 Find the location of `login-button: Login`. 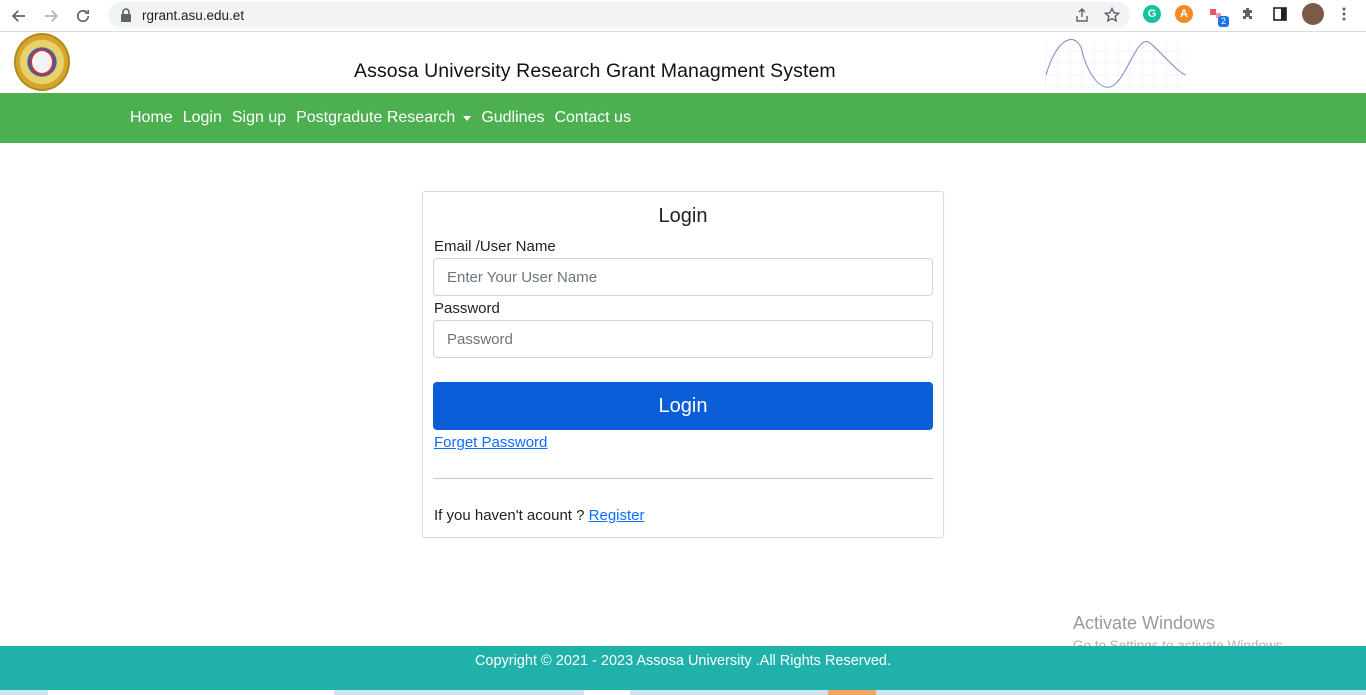

login-button: Login is located at coordinates (683, 406).